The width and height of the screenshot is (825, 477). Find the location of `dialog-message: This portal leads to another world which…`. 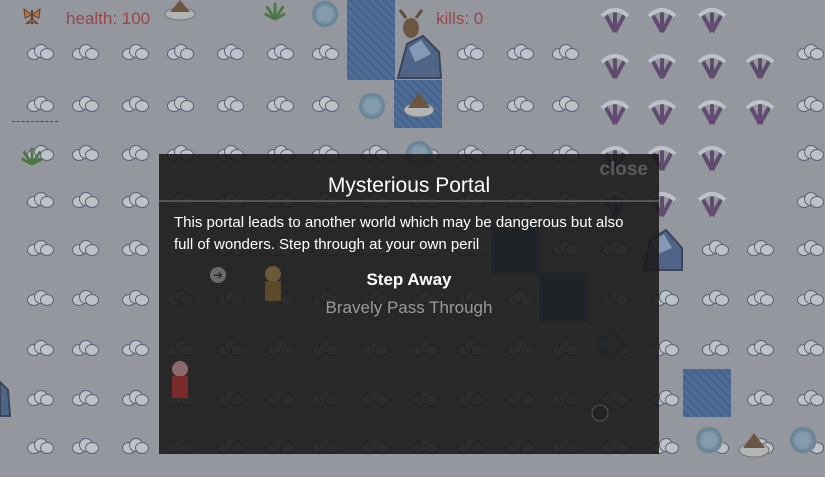

dialog-message: This portal leads to another world which… is located at coordinates (399, 233).